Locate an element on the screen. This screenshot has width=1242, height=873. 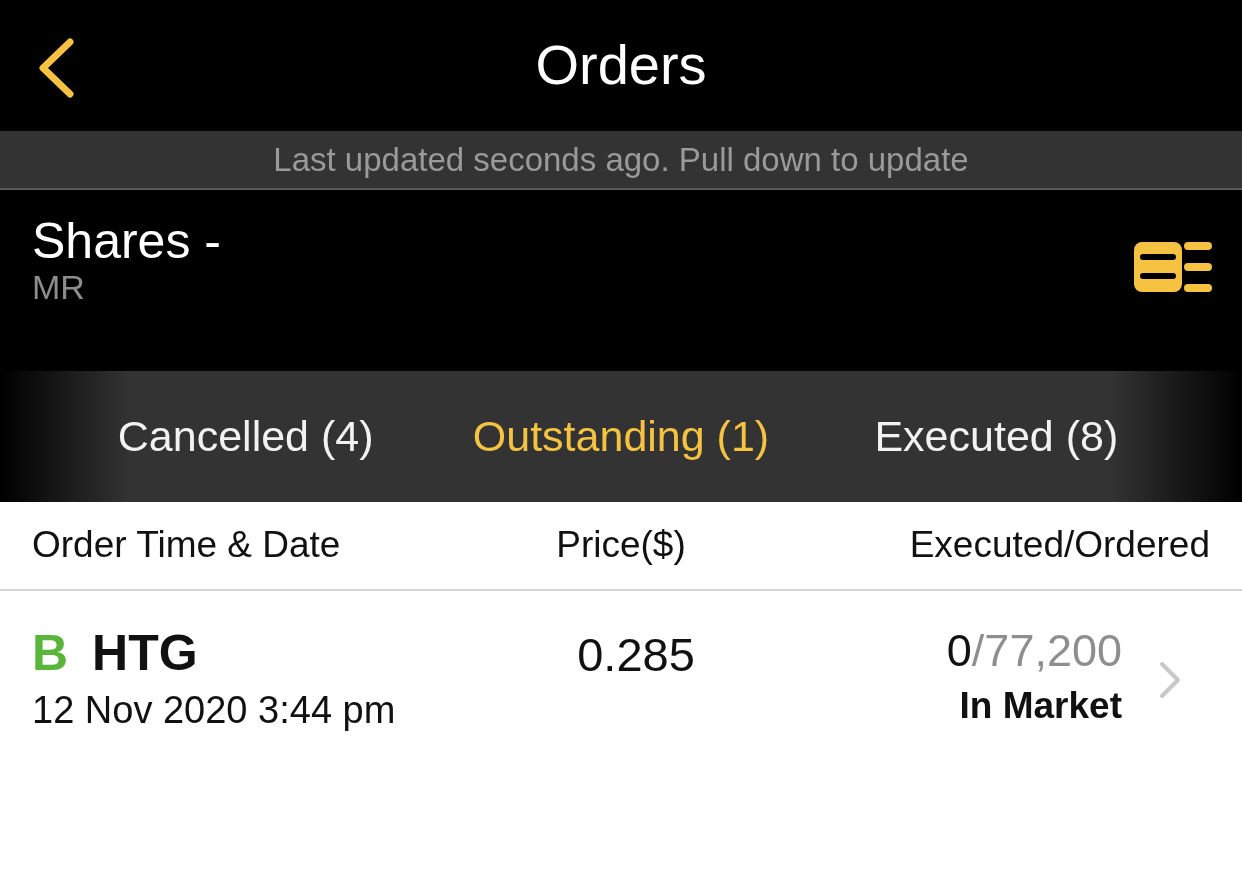
chevron-right-icon is located at coordinates (1170, 680).